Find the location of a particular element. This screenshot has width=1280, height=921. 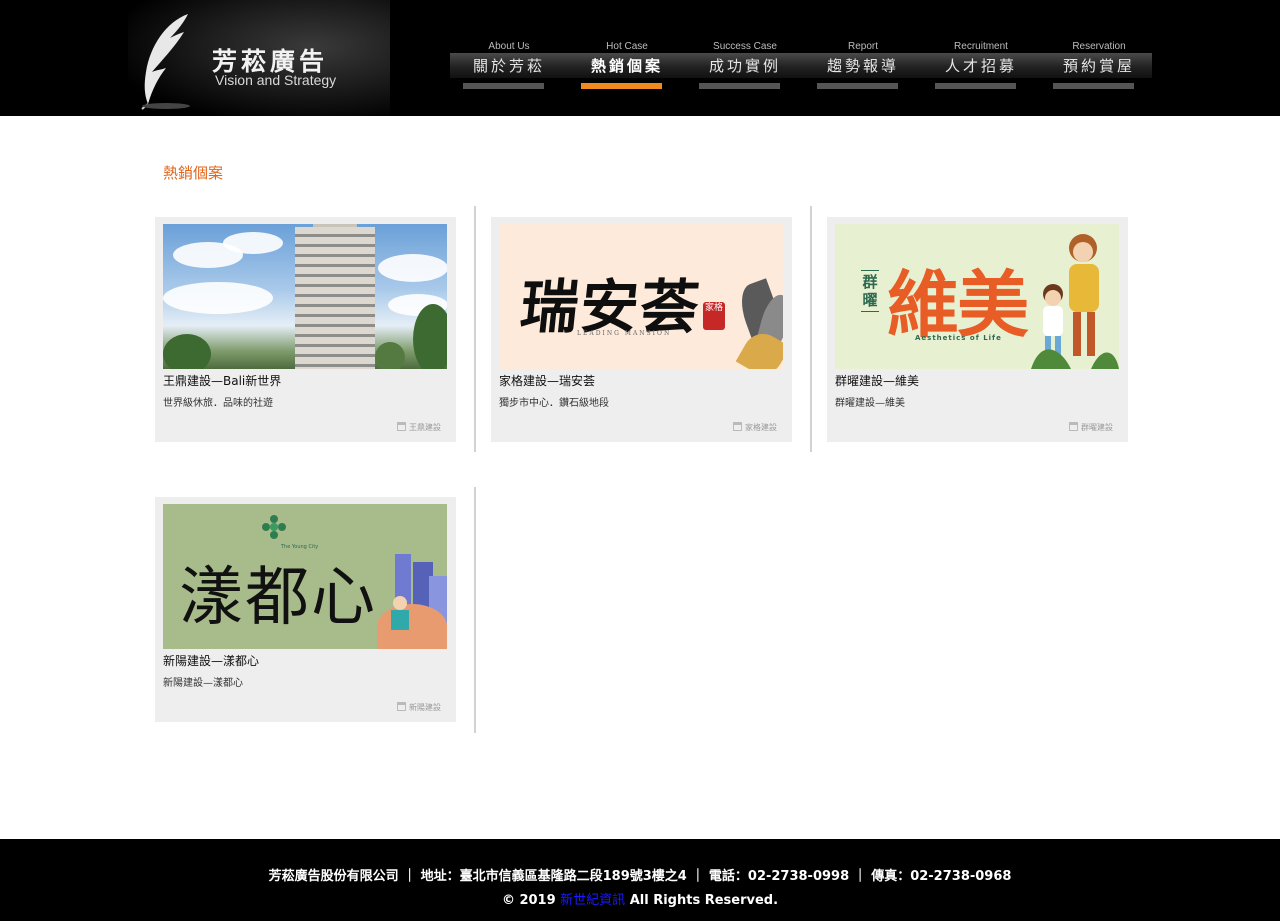

case-image-building is located at coordinates (305, 296).